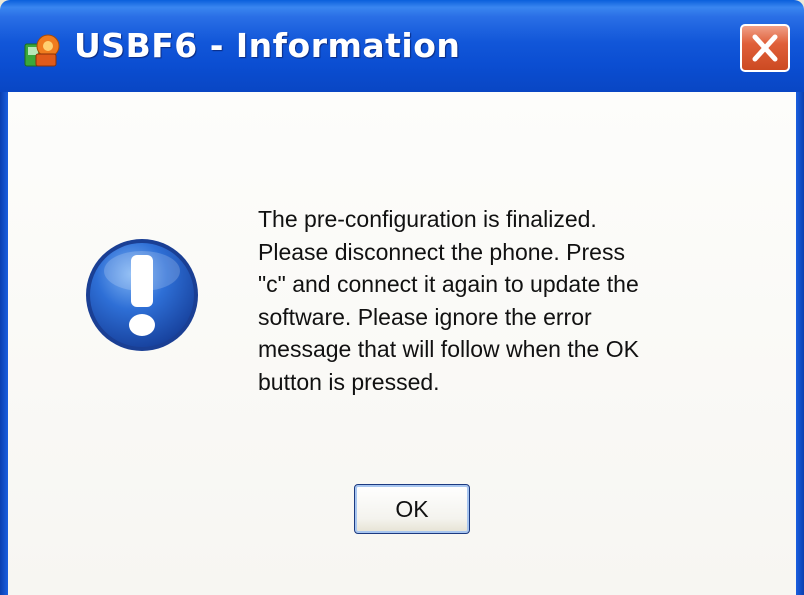 This screenshot has height=595, width=804. What do you see at coordinates (448, 284) in the screenshot?
I see `message-line: "c" and connect it again to update the` at bounding box center [448, 284].